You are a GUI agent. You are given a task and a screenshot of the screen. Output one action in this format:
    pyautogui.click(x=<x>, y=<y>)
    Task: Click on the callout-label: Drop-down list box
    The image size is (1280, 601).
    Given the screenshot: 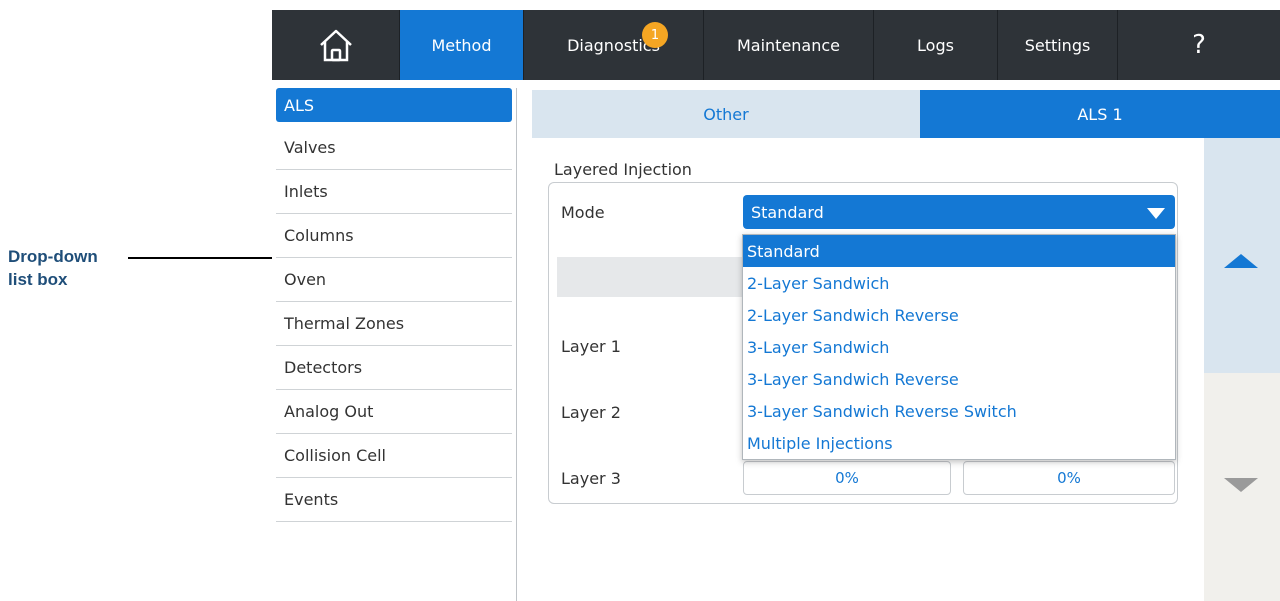 What is the action you would take?
    pyautogui.click(x=53, y=268)
    